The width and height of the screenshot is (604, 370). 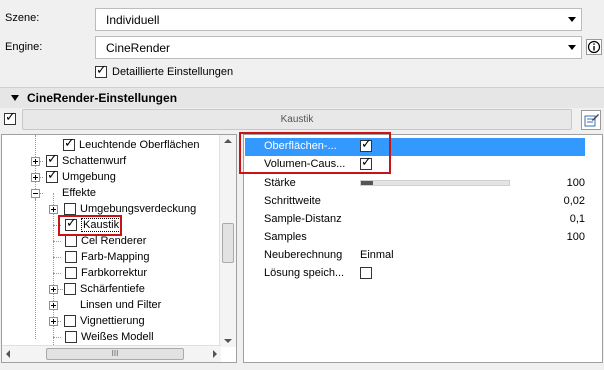 What do you see at coordinates (115, 354) in the screenshot?
I see `scroll-thumb-horizontal: III` at bounding box center [115, 354].